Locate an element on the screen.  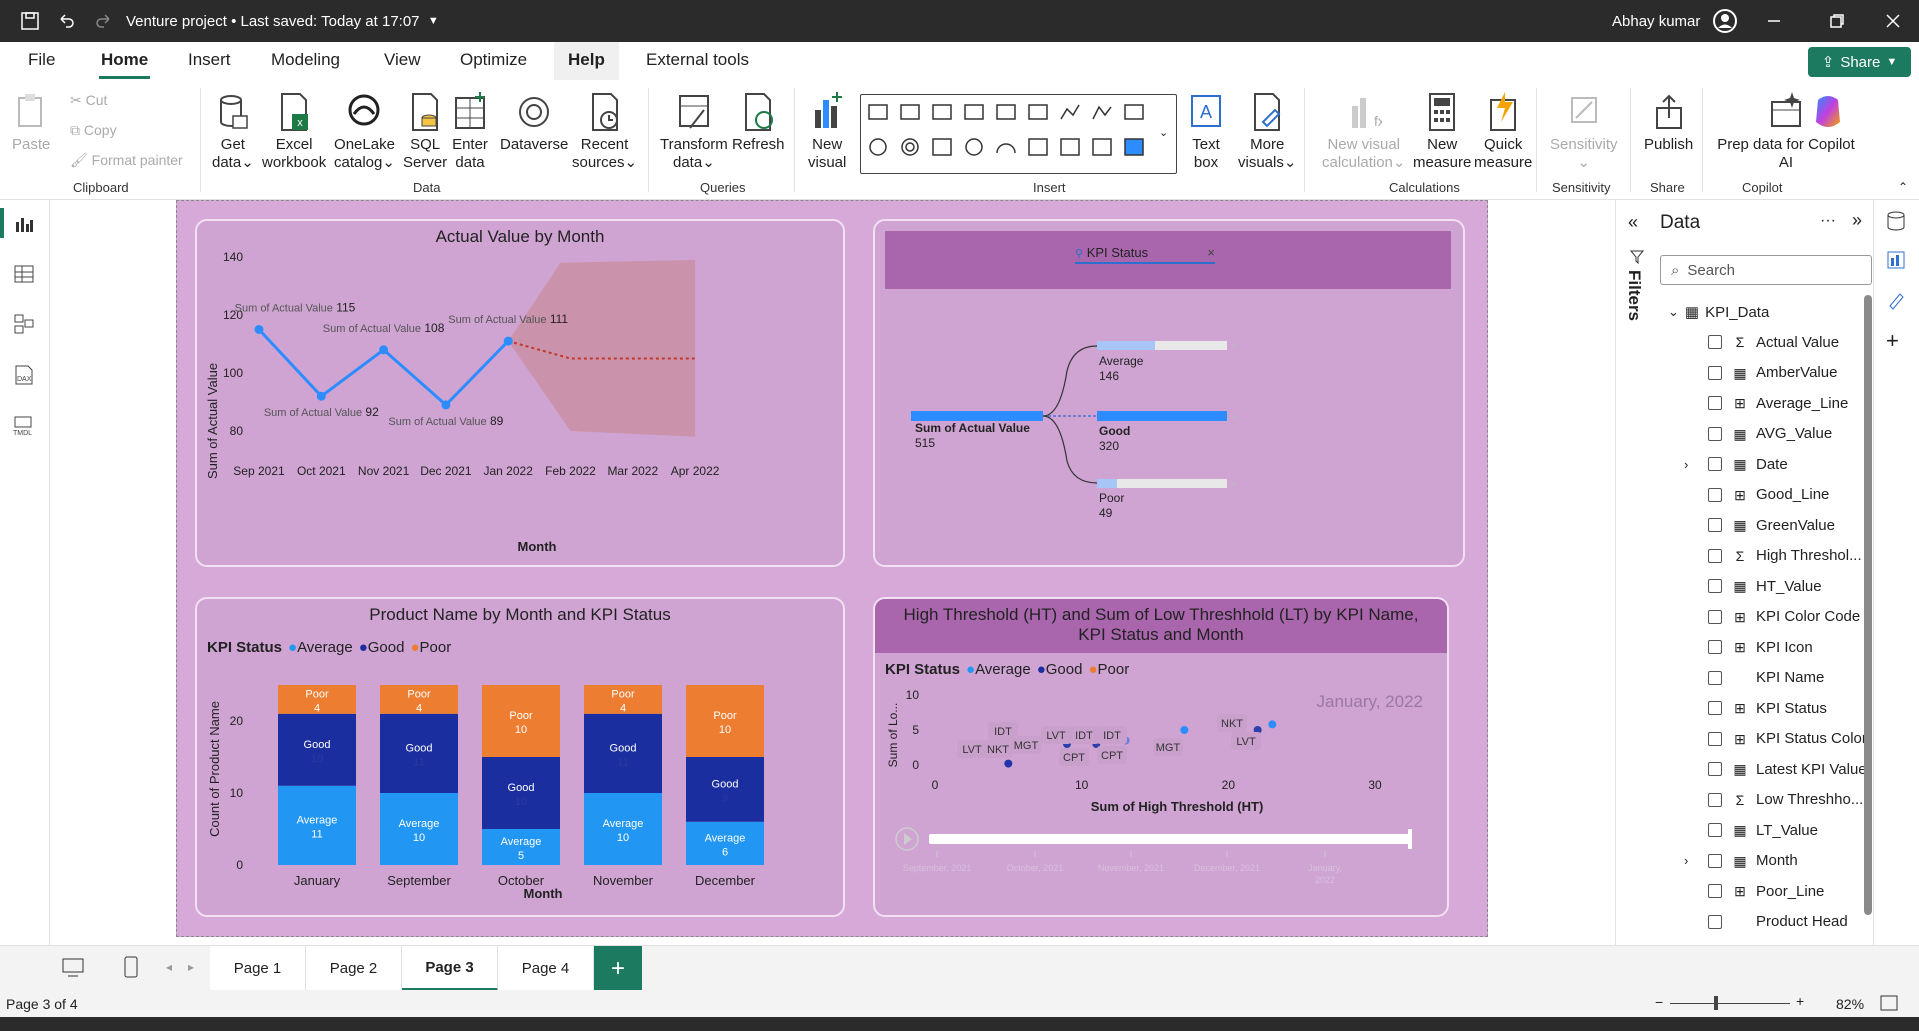
menu-modeling: Modeling is located at coordinates (305, 60).